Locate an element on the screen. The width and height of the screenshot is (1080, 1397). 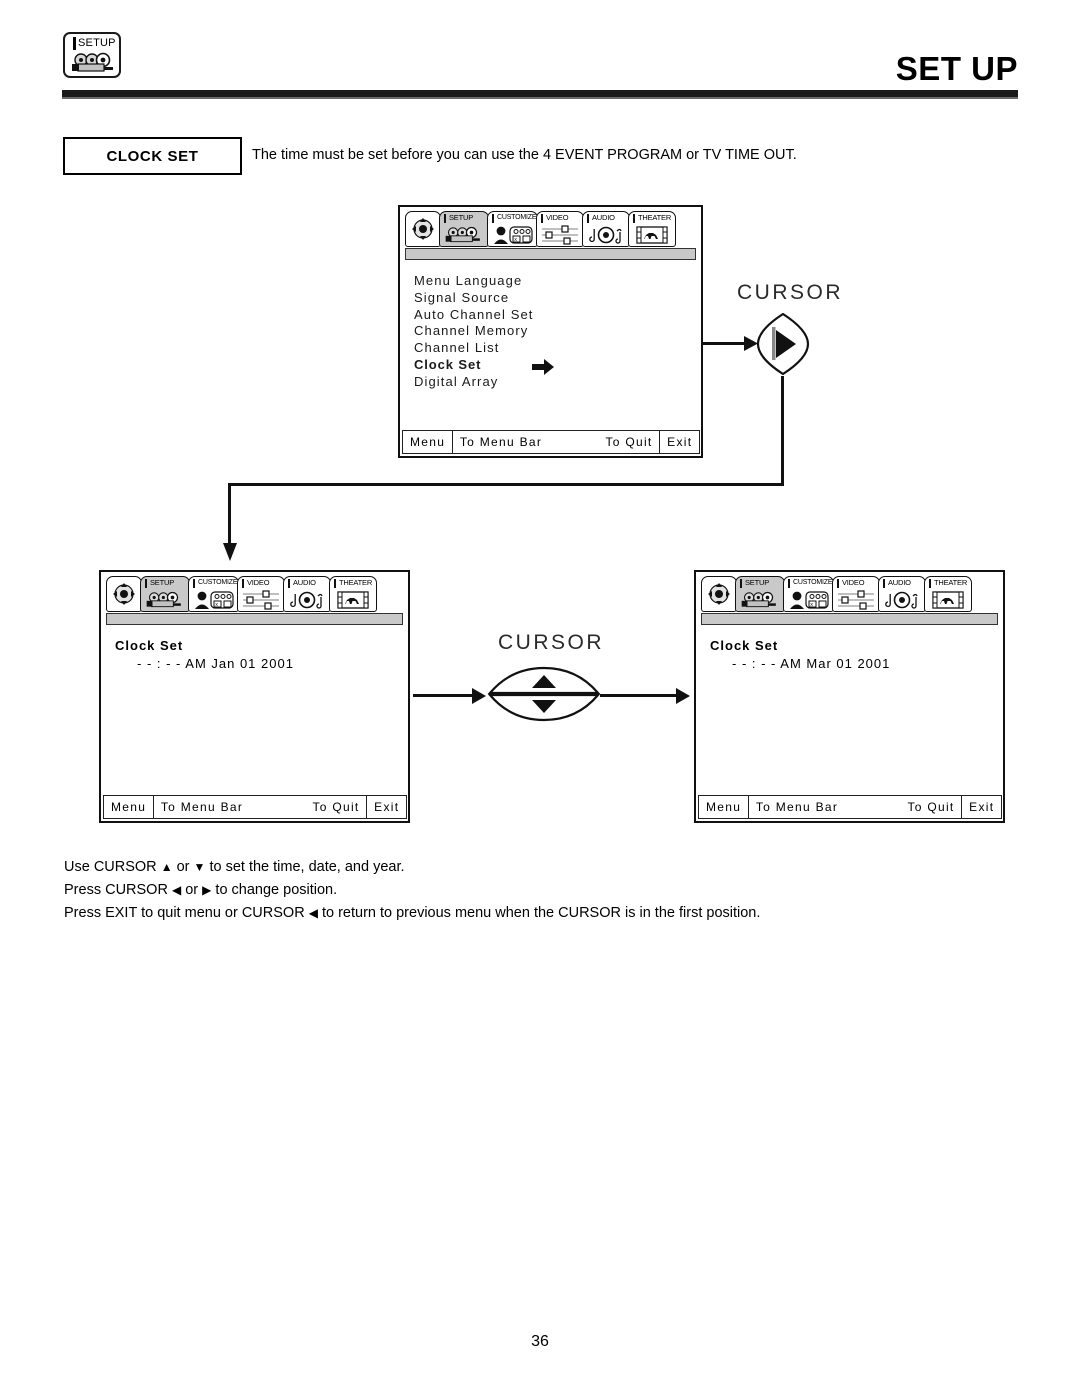
cursor-right-button-icon is located at coordinates (783, 344).